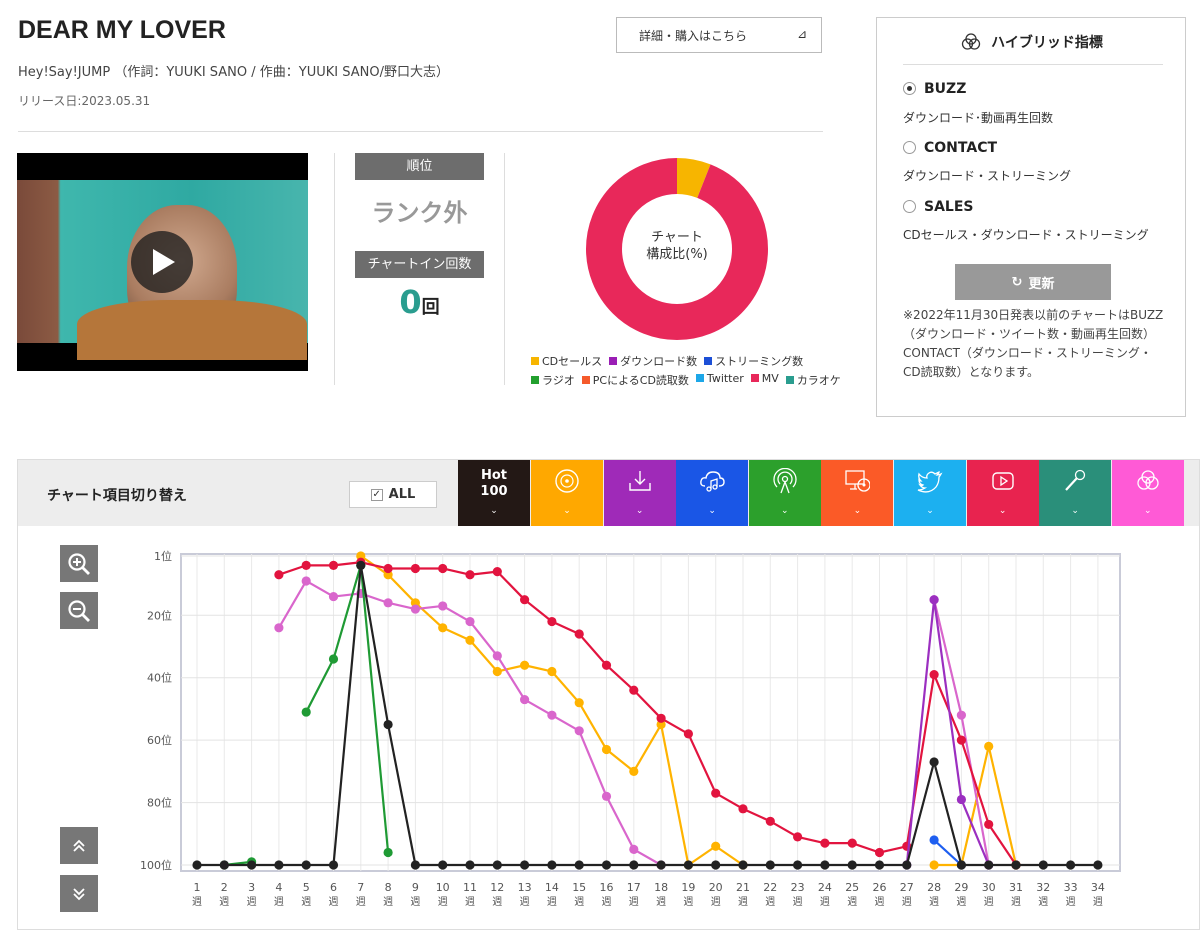  What do you see at coordinates (938, 207) in the screenshot?
I see `option-sales: SALES` at bounding box center [938, 207].